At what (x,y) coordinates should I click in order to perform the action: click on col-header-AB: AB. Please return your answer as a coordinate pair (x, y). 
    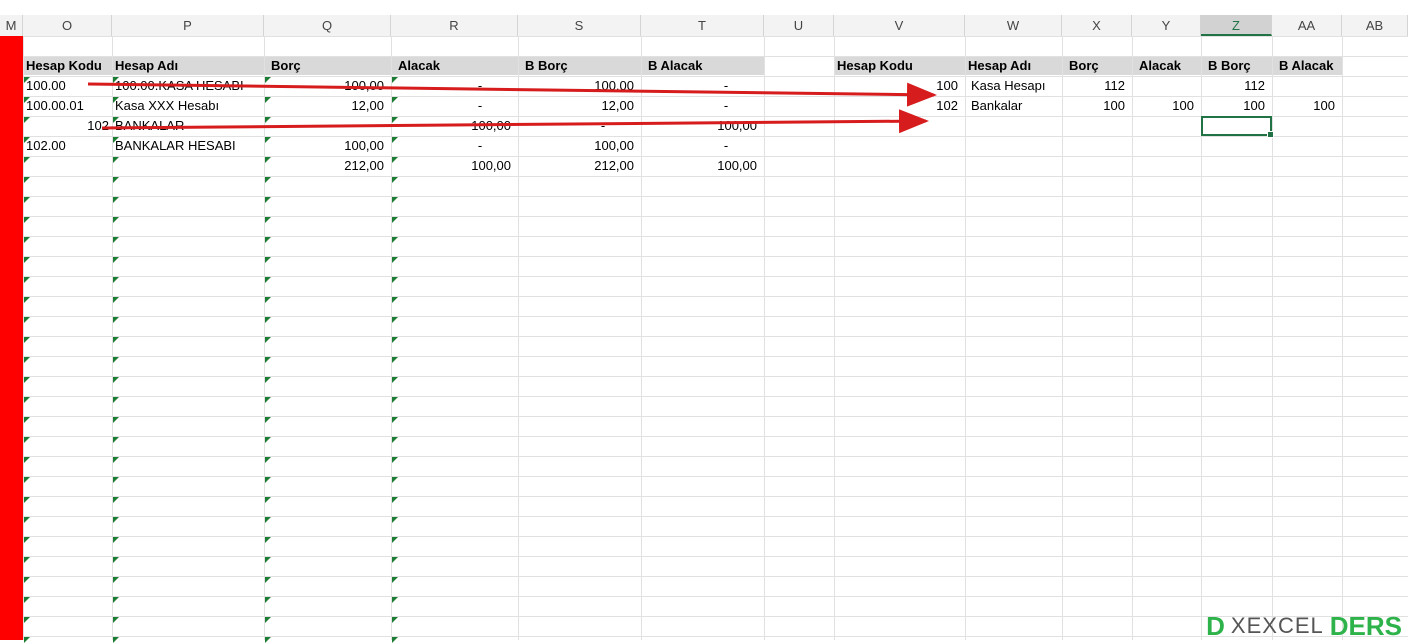
    Looking at the image, I should click on (1375, 25).